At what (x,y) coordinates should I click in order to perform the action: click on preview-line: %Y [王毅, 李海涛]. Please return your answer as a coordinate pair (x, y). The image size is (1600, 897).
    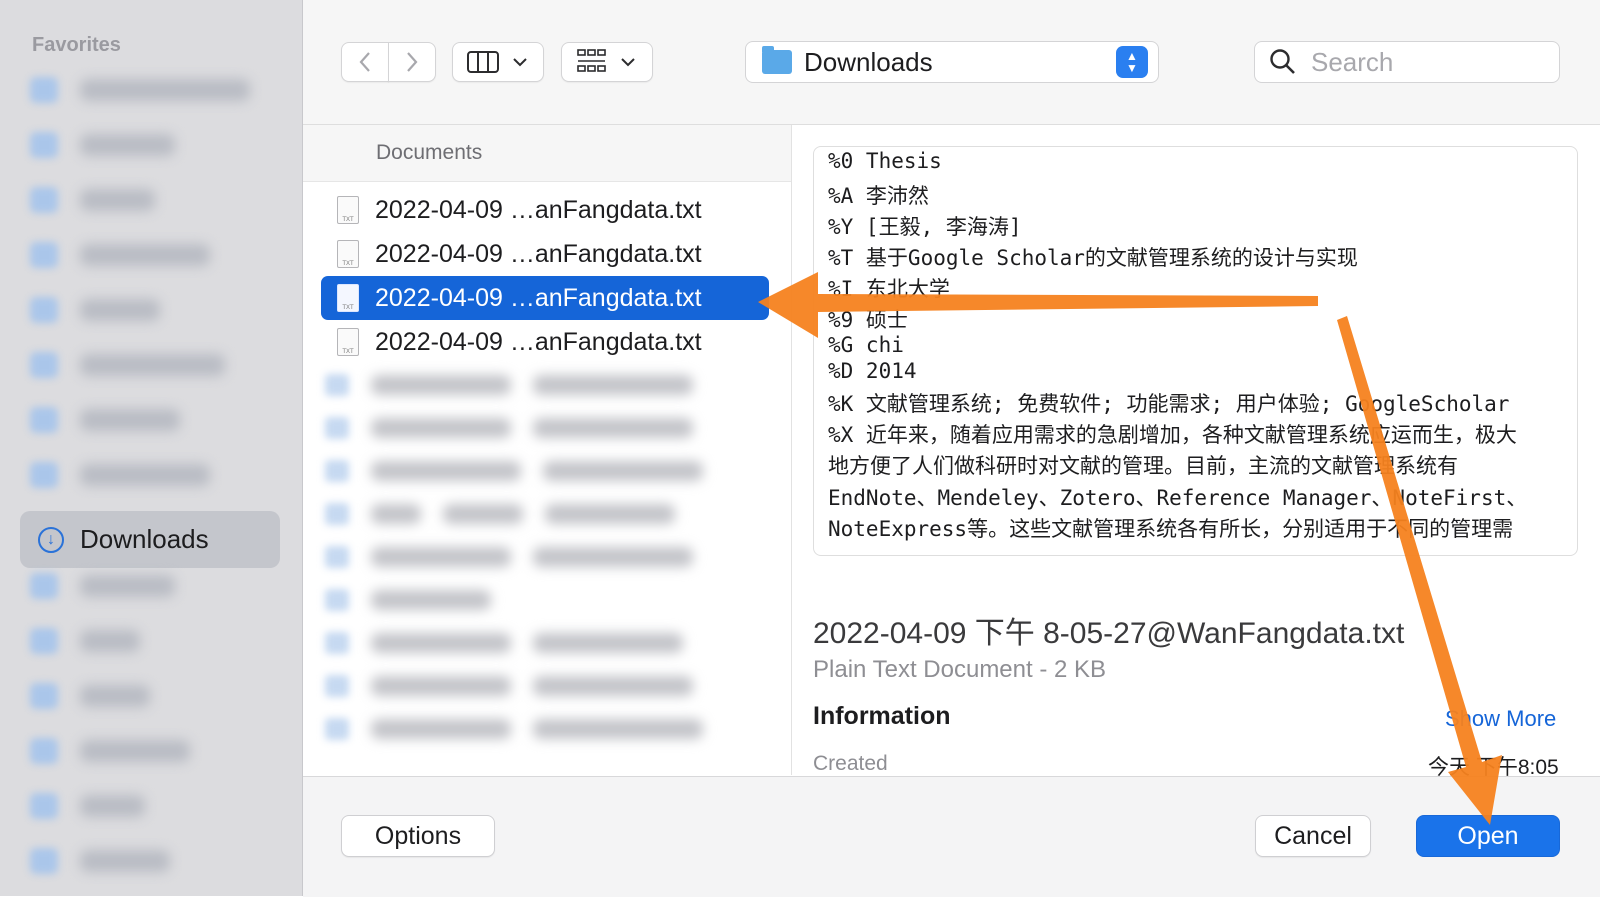
    Looking at the image, I should click on (925, 227).